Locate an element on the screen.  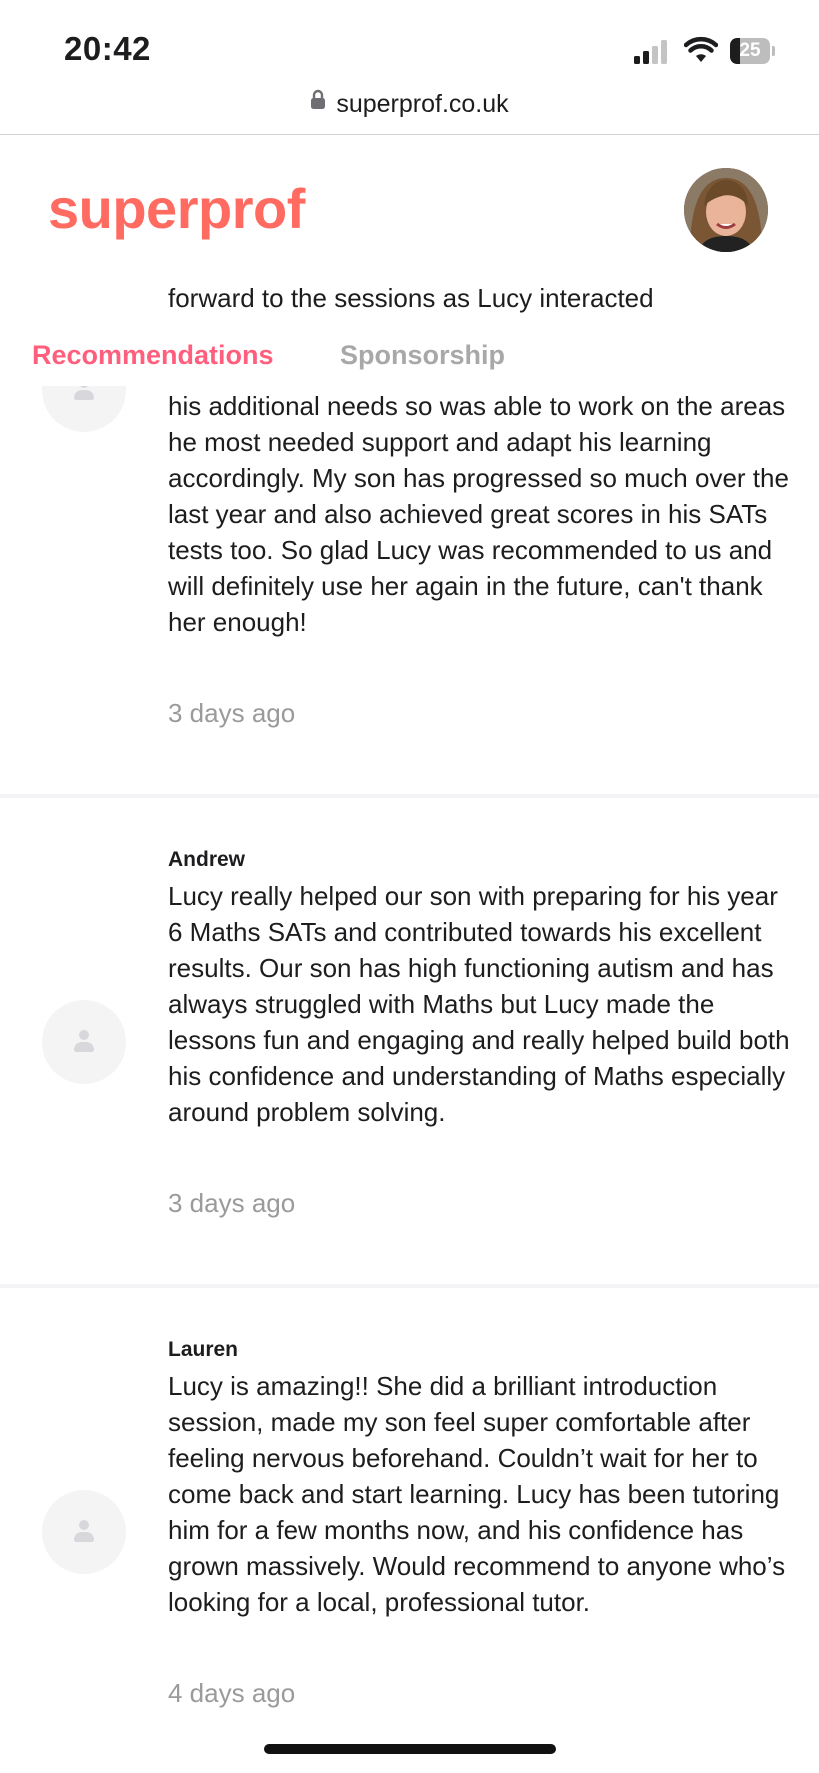
signal-icon is located at coordinates (652, 52).